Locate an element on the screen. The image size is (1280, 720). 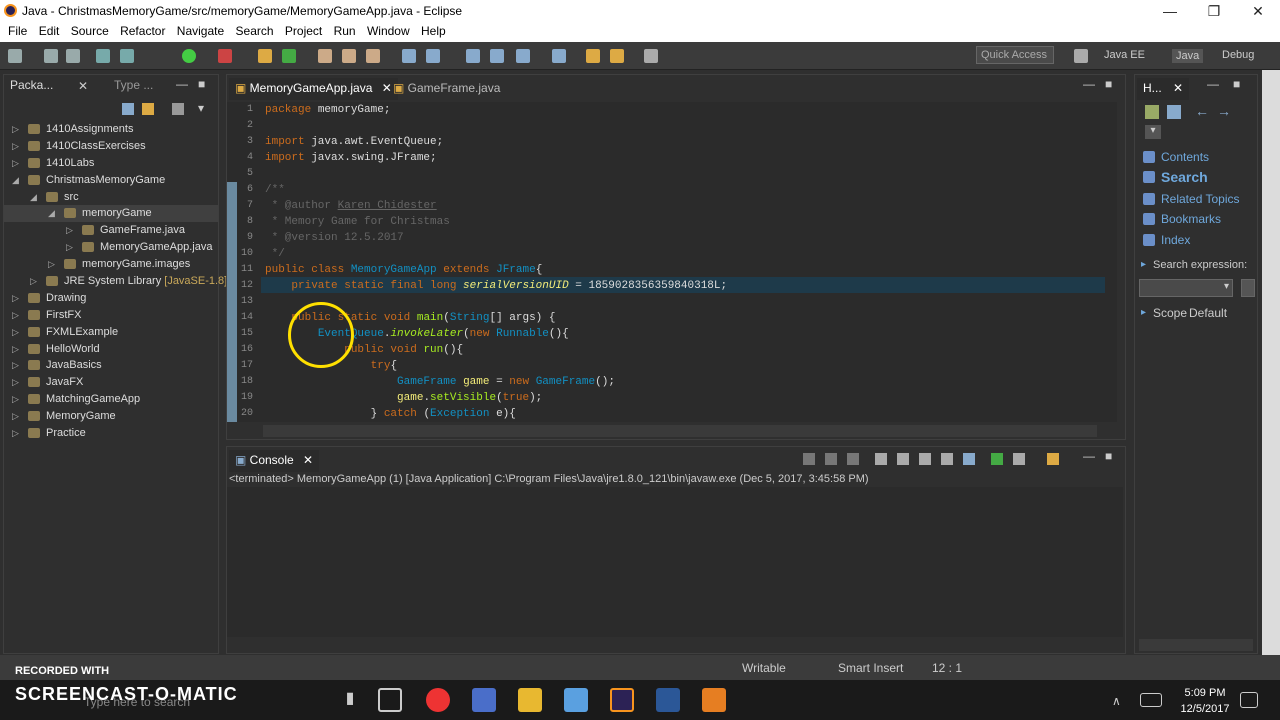
word-wrap-icon is located at coordinates (925, 459).